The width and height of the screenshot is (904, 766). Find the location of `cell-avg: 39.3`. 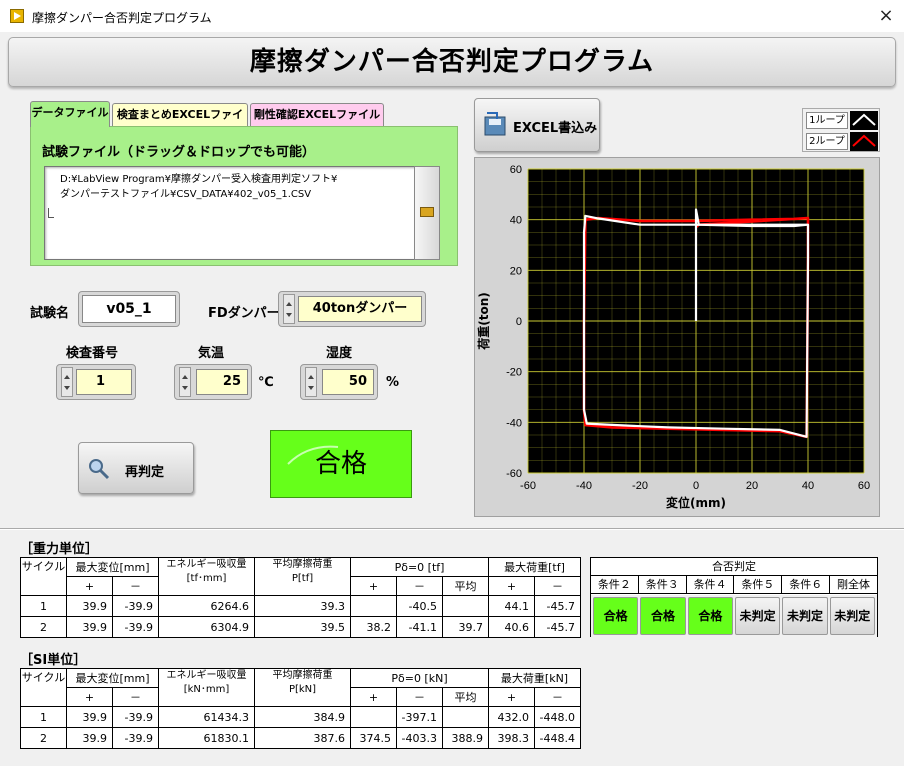

cell-avg: 39.3 is located at coordinates (302, 606).